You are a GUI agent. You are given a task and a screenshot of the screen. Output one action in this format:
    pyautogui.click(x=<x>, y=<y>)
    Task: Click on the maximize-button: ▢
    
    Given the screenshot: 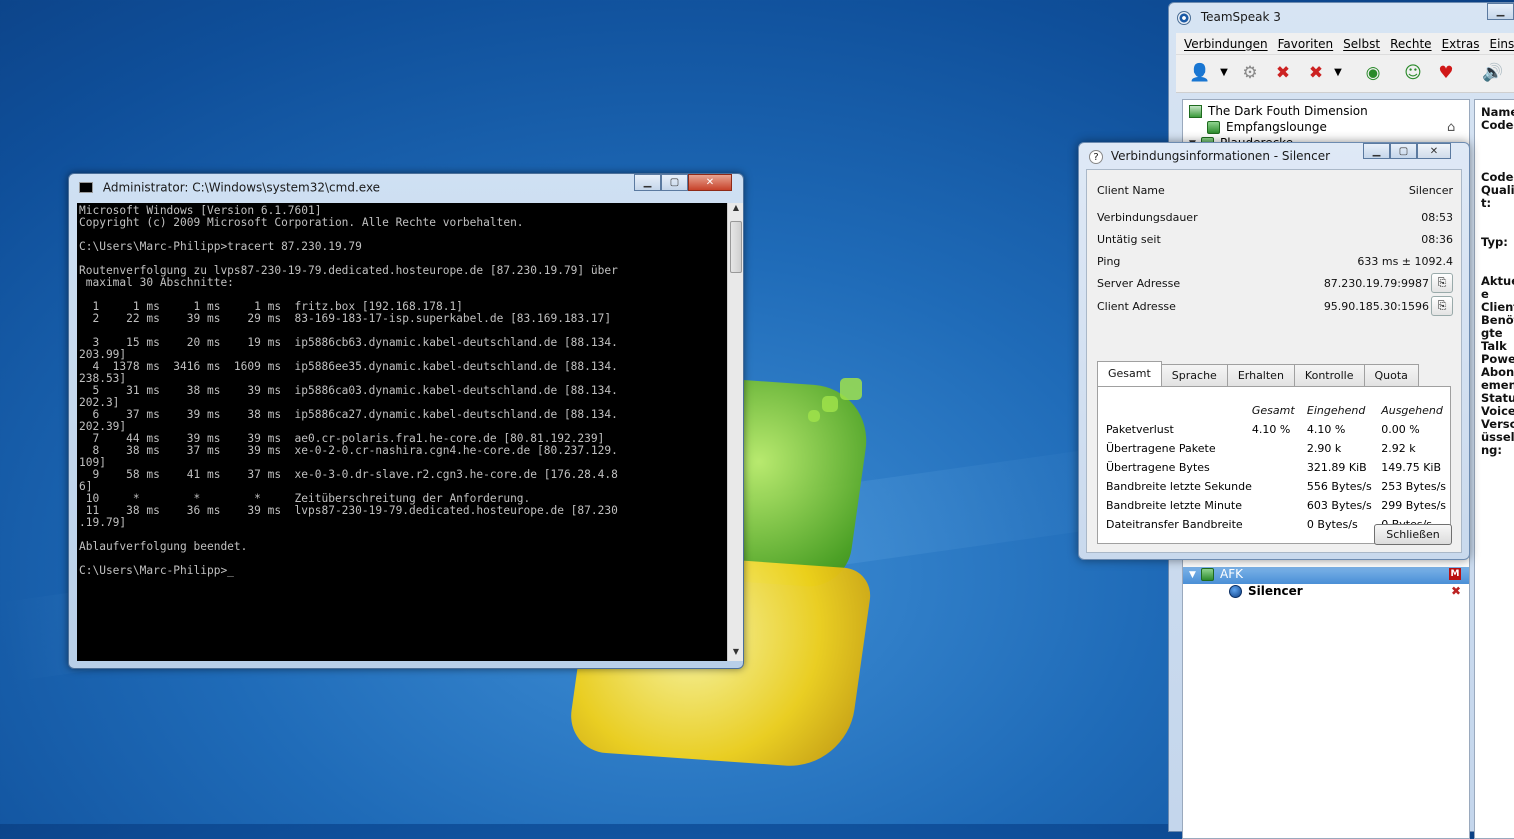 What is the action you would take?
    pyautogui.click(x=674, y=182)
    